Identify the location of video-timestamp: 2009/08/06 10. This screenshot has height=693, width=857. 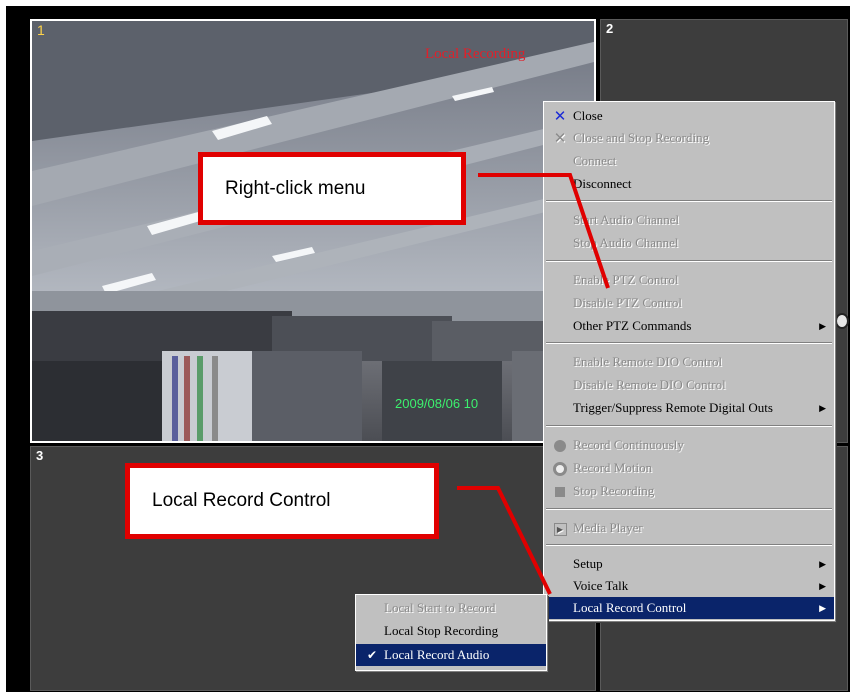
(437, 403).